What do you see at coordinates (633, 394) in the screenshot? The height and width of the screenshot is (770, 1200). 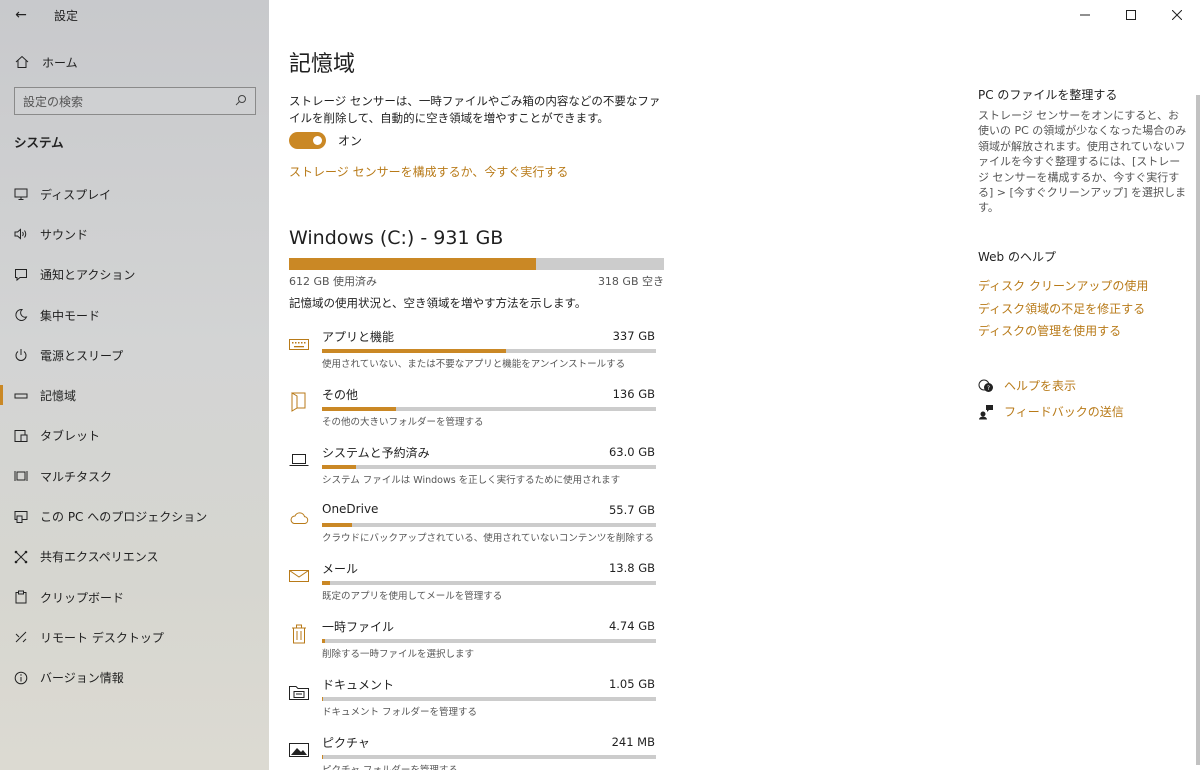 I see `category-size: 136 GB` at bounding box center [633, 394].